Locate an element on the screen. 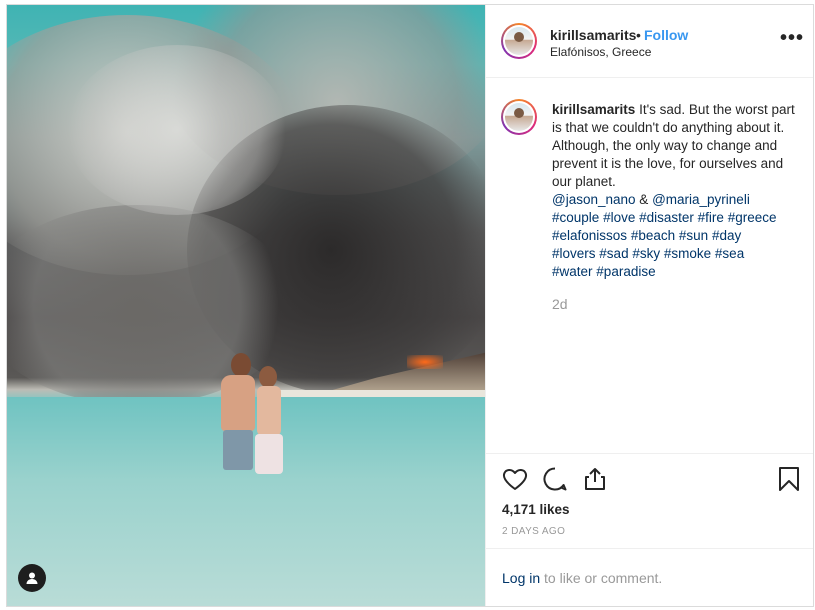 The height and width of the screenshot is (610, 815). user-tag-icon is located at coordinates (32, 578).